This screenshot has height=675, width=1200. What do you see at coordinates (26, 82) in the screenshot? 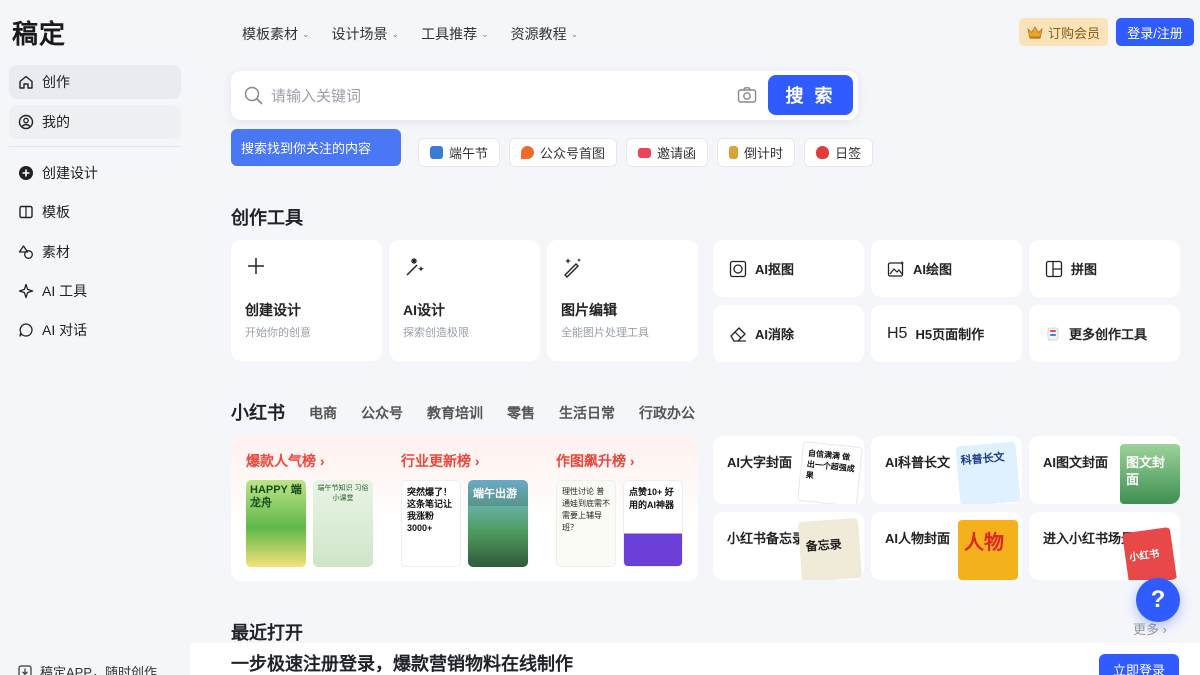
I see `home-icon` at bounding box center [26, 82].